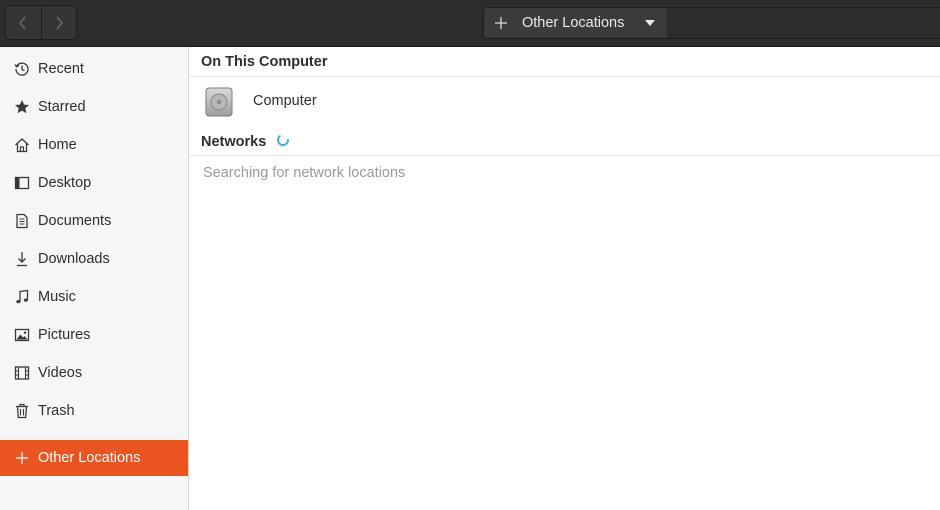  What do you see at coordinates (234, 142) in the screenshot?
I see `section-title-networks: Networks` at bounding box center [234, 142].